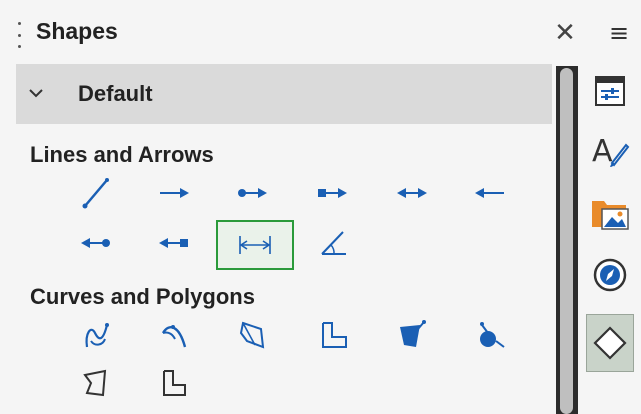 This screenshot has height=414, width=641. Describe the element at coordinates (115, 93) in the screenshot. I see `section-label: Default` at that location.